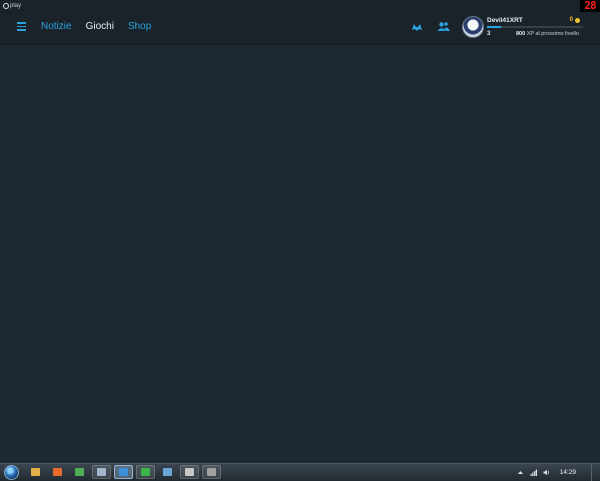 The image size is (600, 481). Describe the element at coordinates (6, 6) in the screenshot. I see `uplay-logo-icon` at that location.